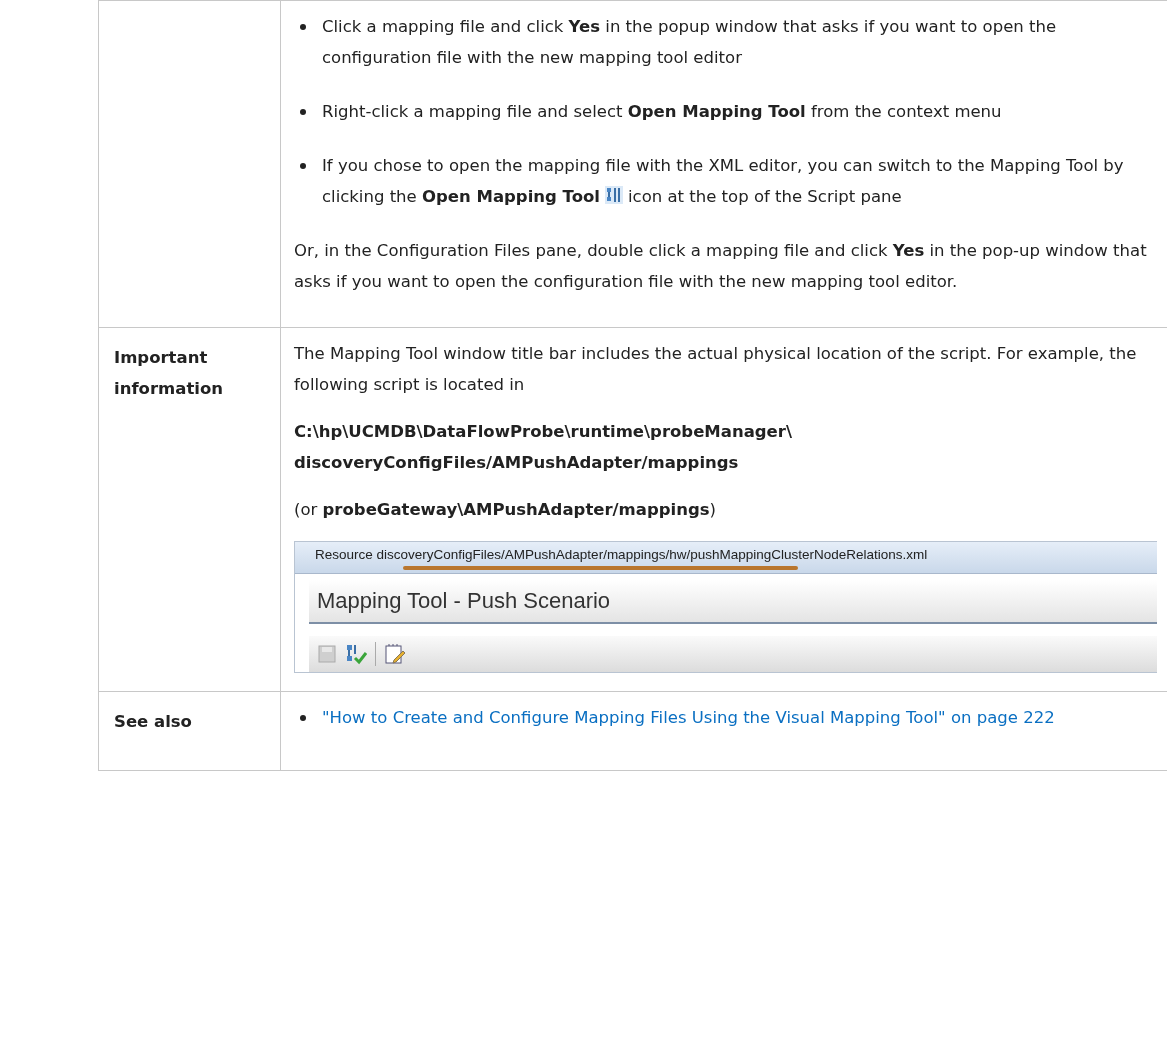 This screenshot has width=1167, height=1038. Describe the element at coordinates (356, 654) in the screenshot. I see `mapping-check-icon` at that location.